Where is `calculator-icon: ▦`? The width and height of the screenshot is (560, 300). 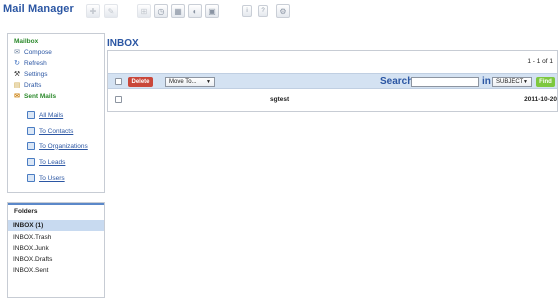 calculator-icon: ▦ is located at coordinates (178, 11).